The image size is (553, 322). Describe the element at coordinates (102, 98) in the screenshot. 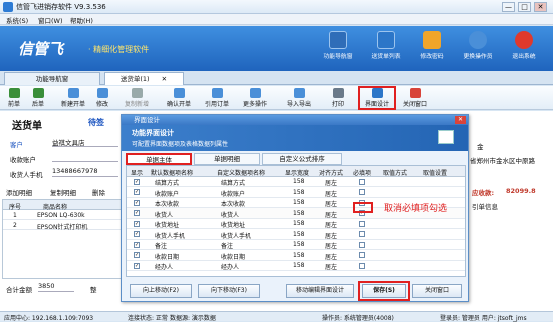

I see `edit-button: 修改` at that location.